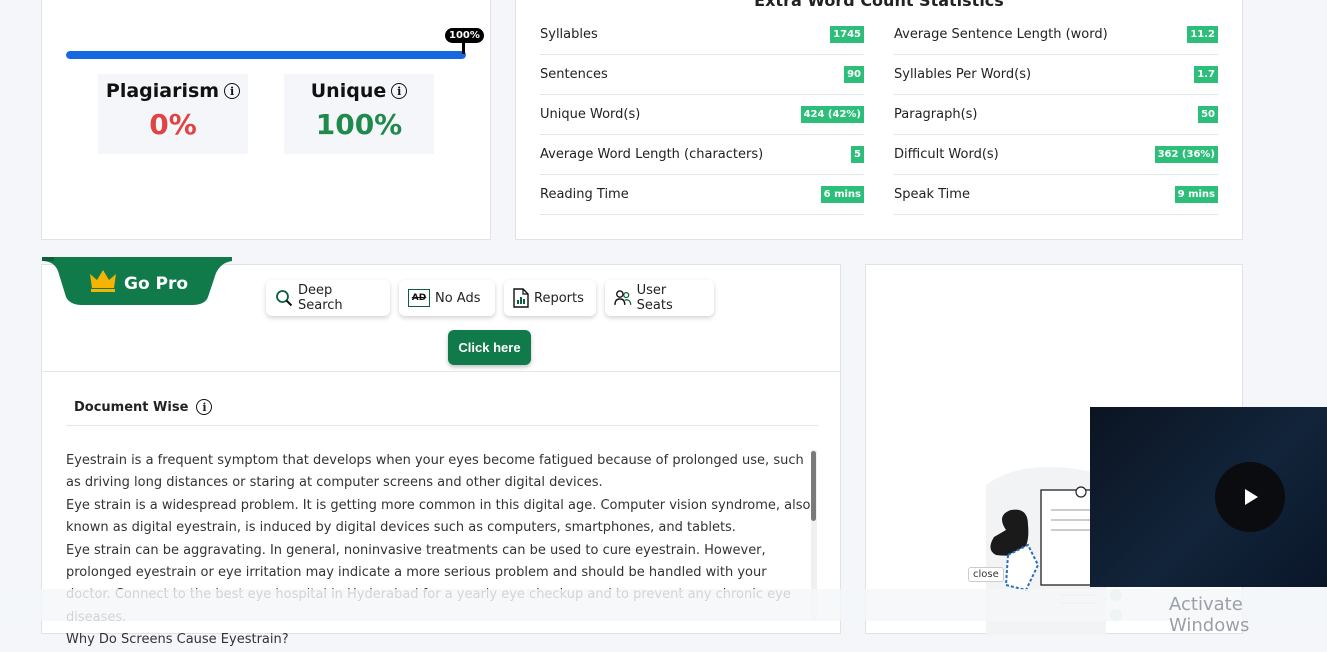  I want to click on go-pro-label: Go Pro, so click(156, 284).